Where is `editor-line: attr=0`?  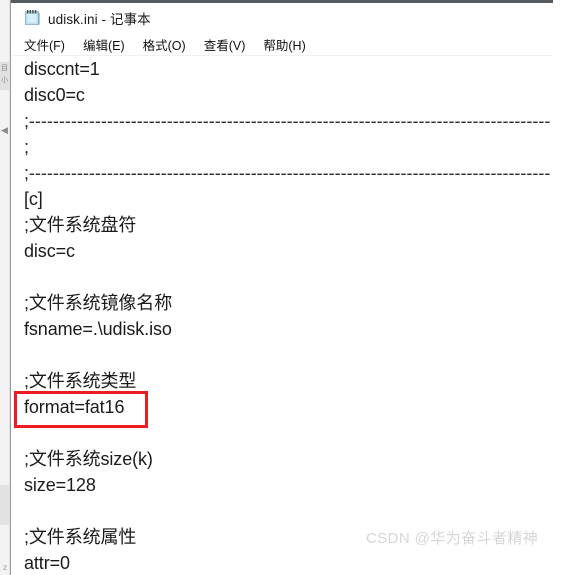
editor-line: attr=0 is located at coordinates (47, 563).